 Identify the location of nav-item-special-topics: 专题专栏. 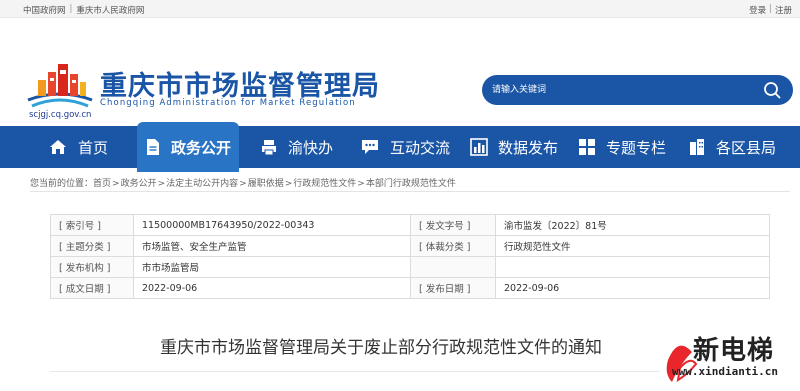
(622, 147).